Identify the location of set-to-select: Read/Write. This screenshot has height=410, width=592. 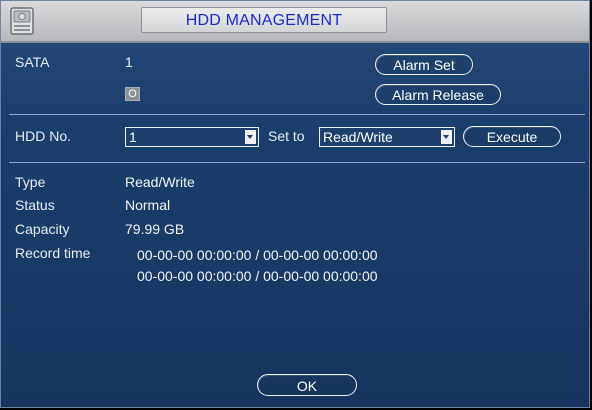
(387, 137).